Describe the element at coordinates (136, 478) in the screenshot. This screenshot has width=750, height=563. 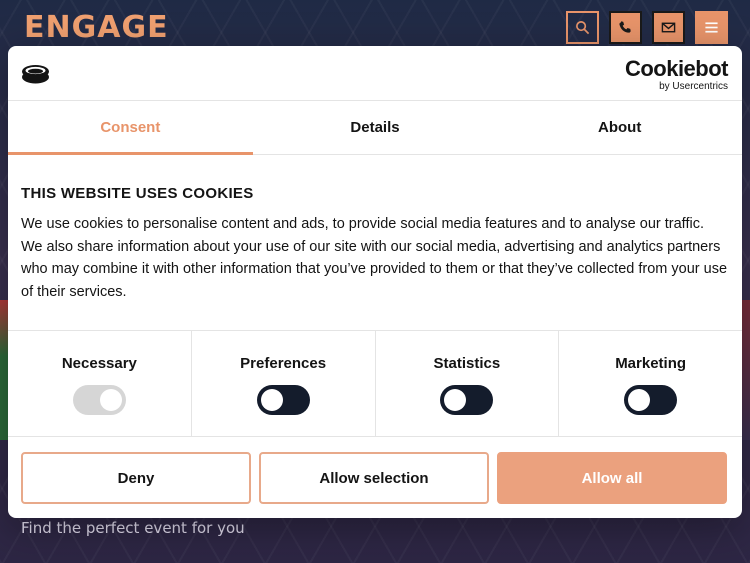
I see `deny-button: Deny` at that location.